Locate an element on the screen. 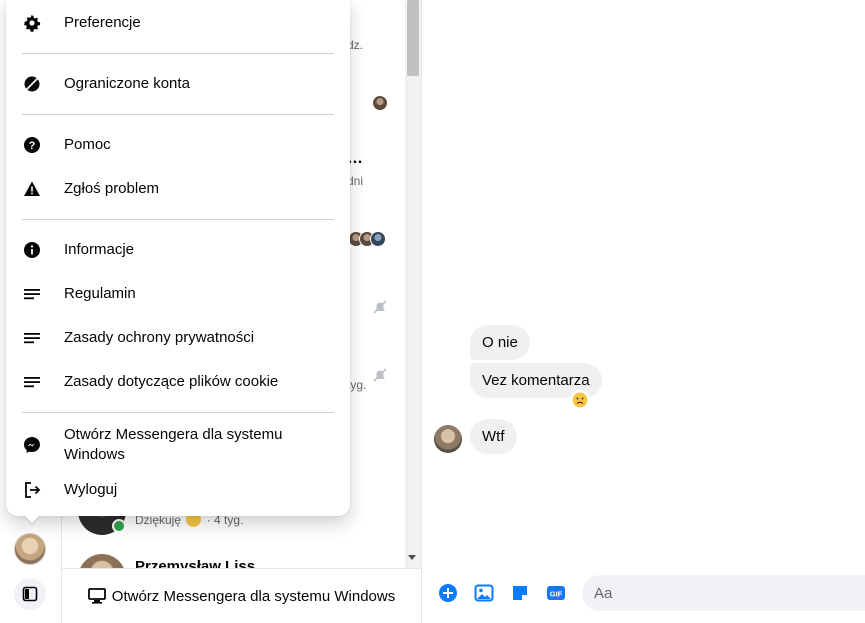 This screenshot has width=865, height=623. message-bubble: Wtf is located at coordinates (493, 436).